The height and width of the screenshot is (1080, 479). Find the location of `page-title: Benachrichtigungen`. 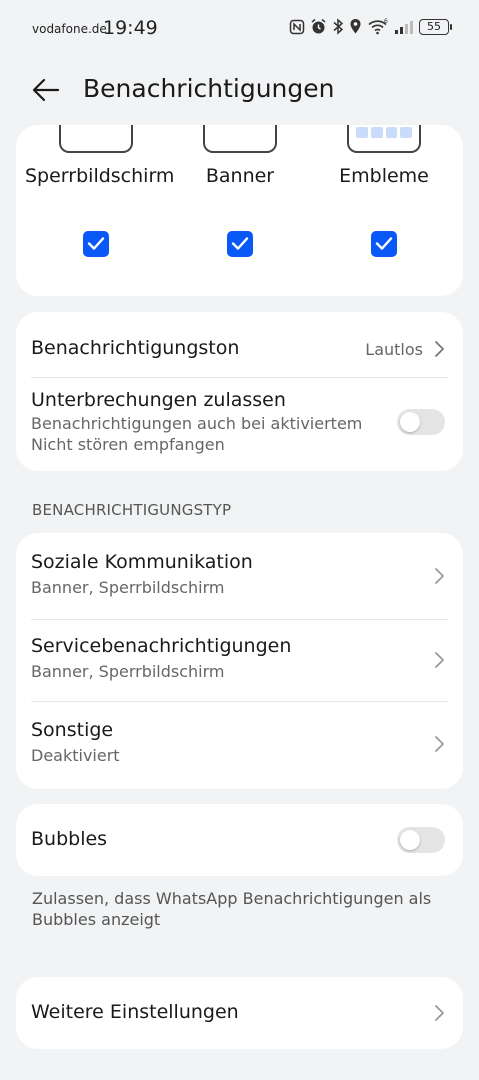

page-title: Benachrichtigungen is located at coordinates (209, 88).